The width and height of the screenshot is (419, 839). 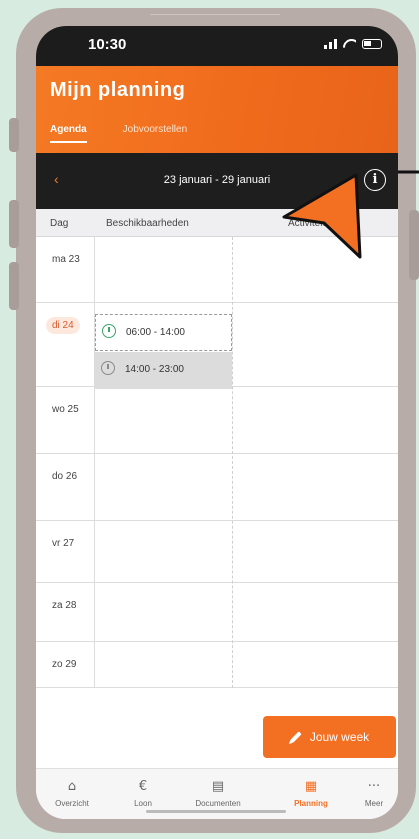 I want to click on page-title: Mijn planning, so click(x=118, y=90).